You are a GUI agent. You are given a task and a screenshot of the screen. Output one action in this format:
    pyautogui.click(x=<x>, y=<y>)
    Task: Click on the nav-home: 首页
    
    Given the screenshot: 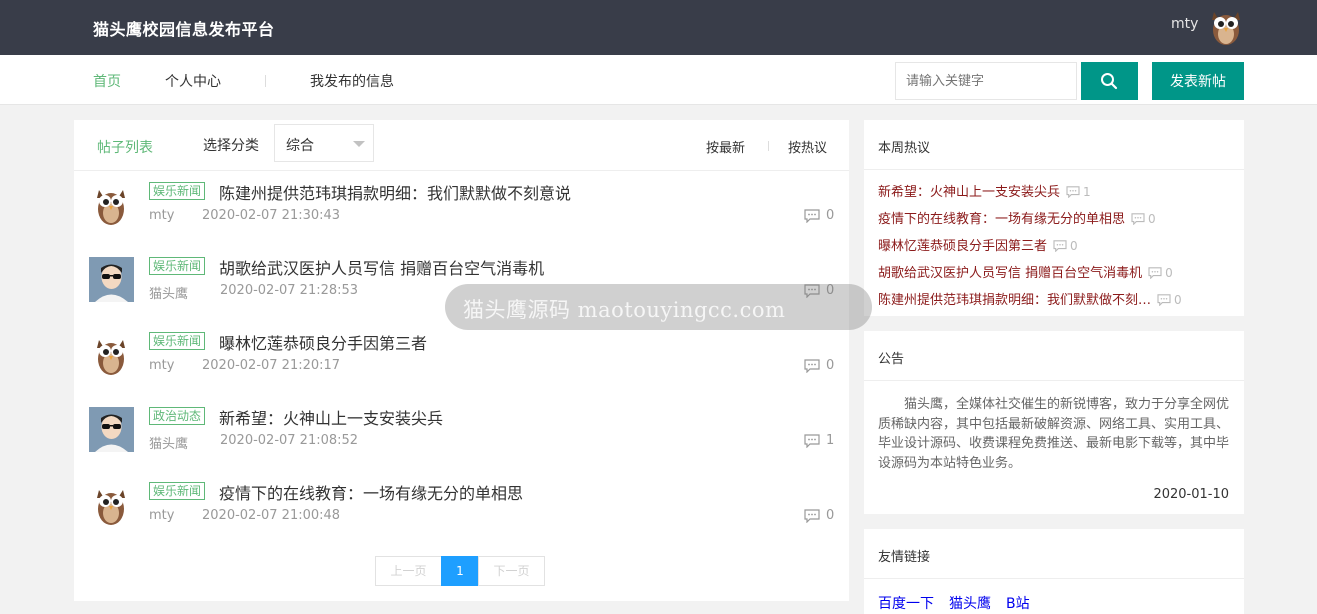 What is the action you would take?
    pyautogui.click(x=107, y=81)
    